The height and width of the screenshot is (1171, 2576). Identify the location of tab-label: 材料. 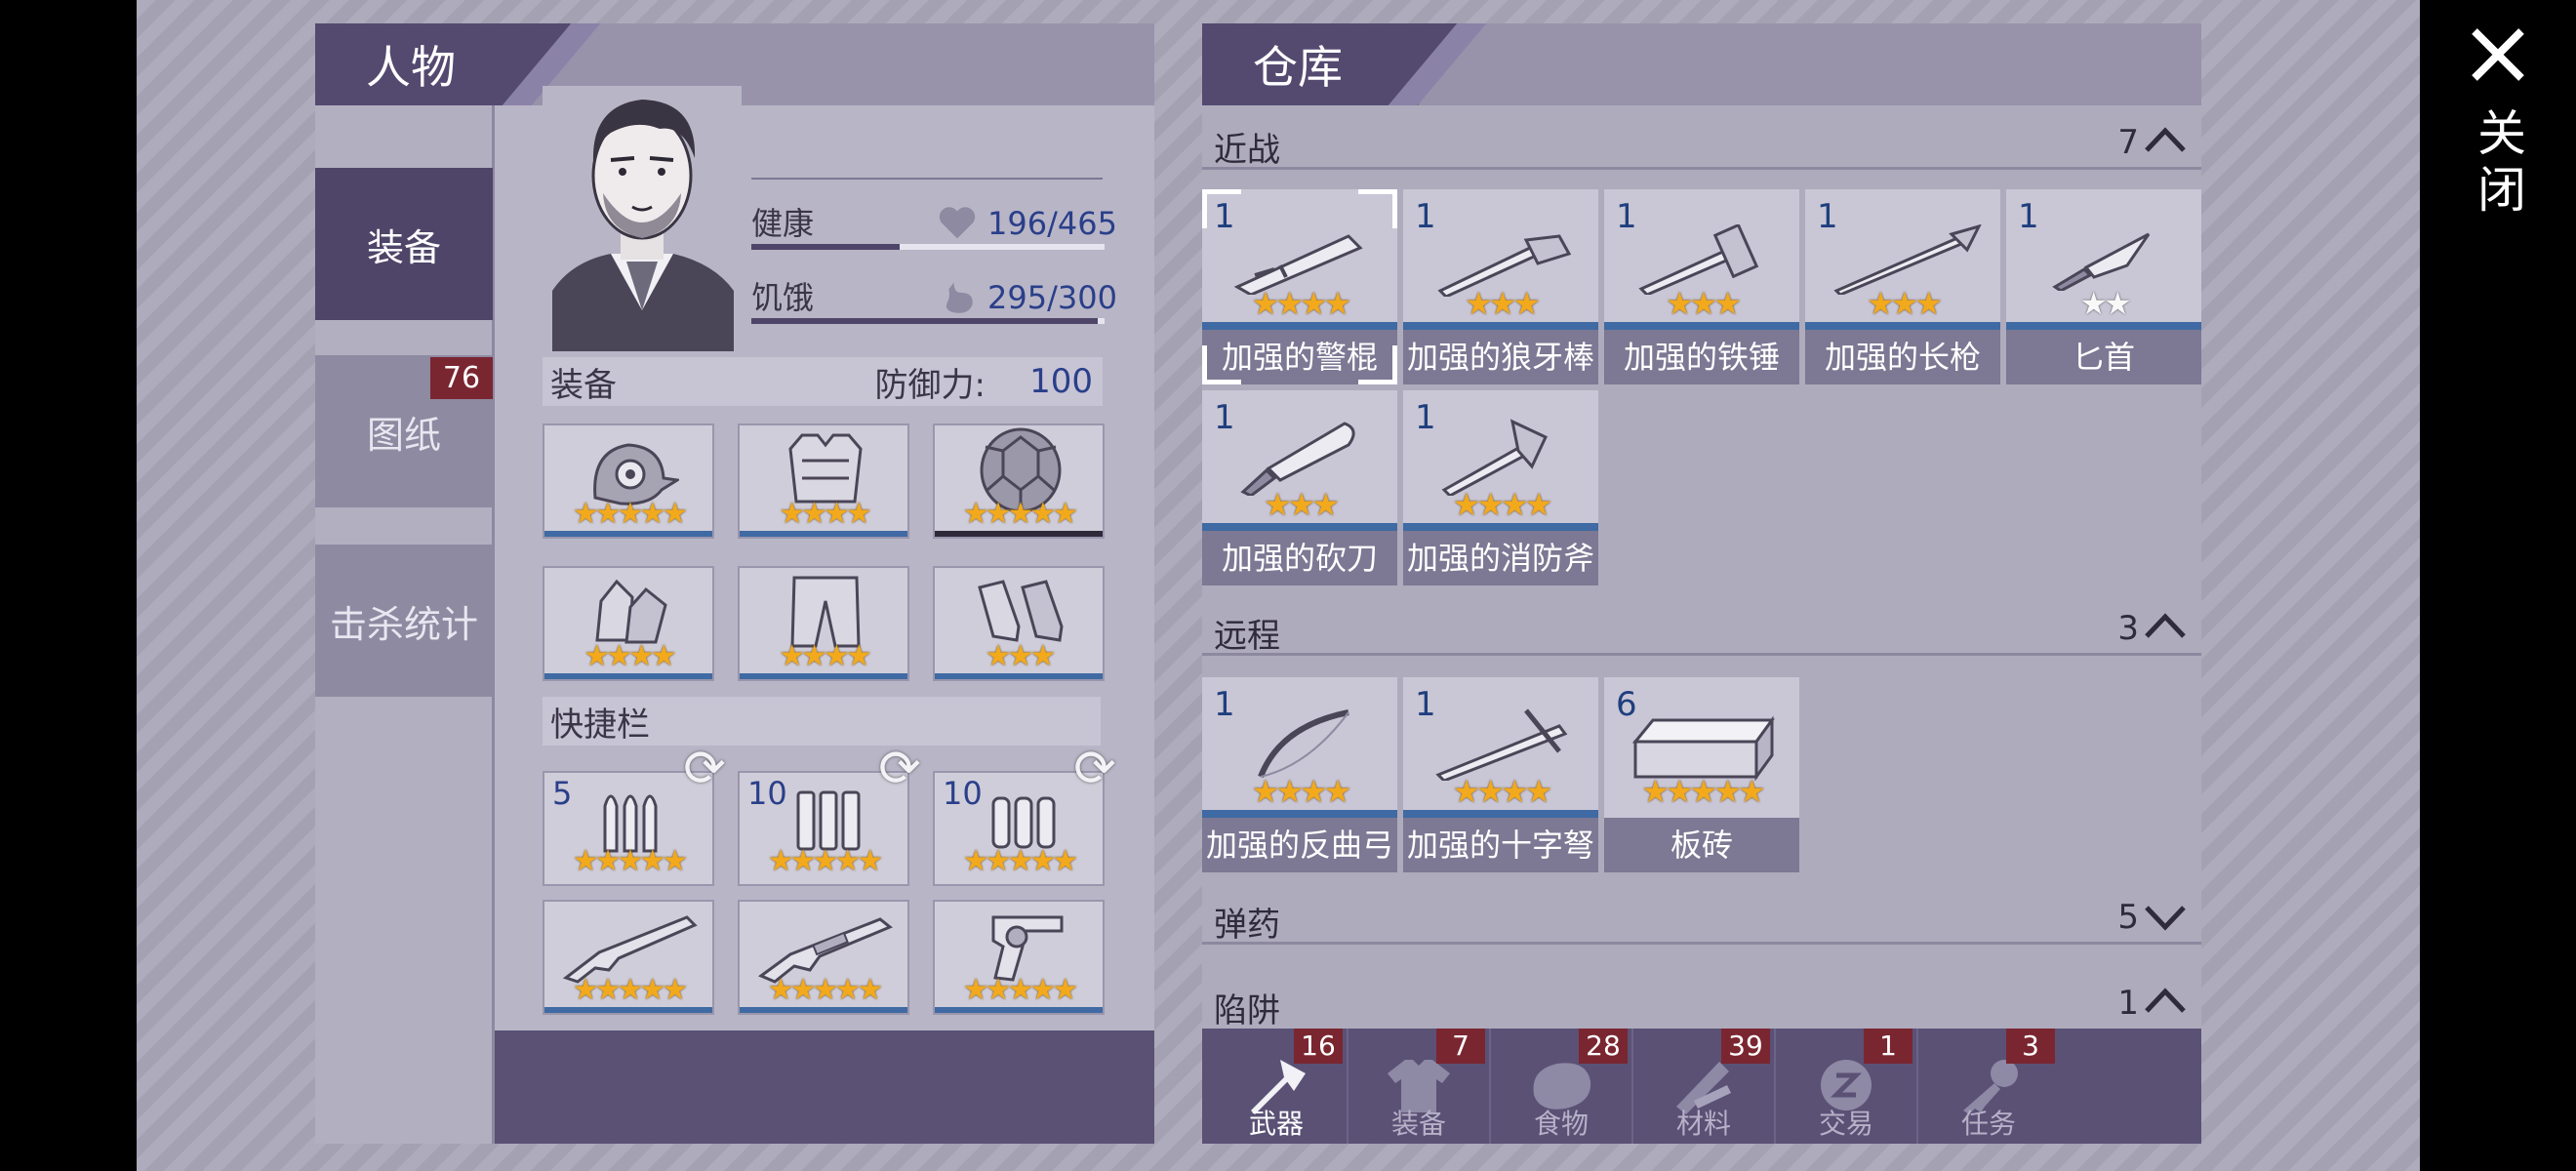
(1703, 1124).